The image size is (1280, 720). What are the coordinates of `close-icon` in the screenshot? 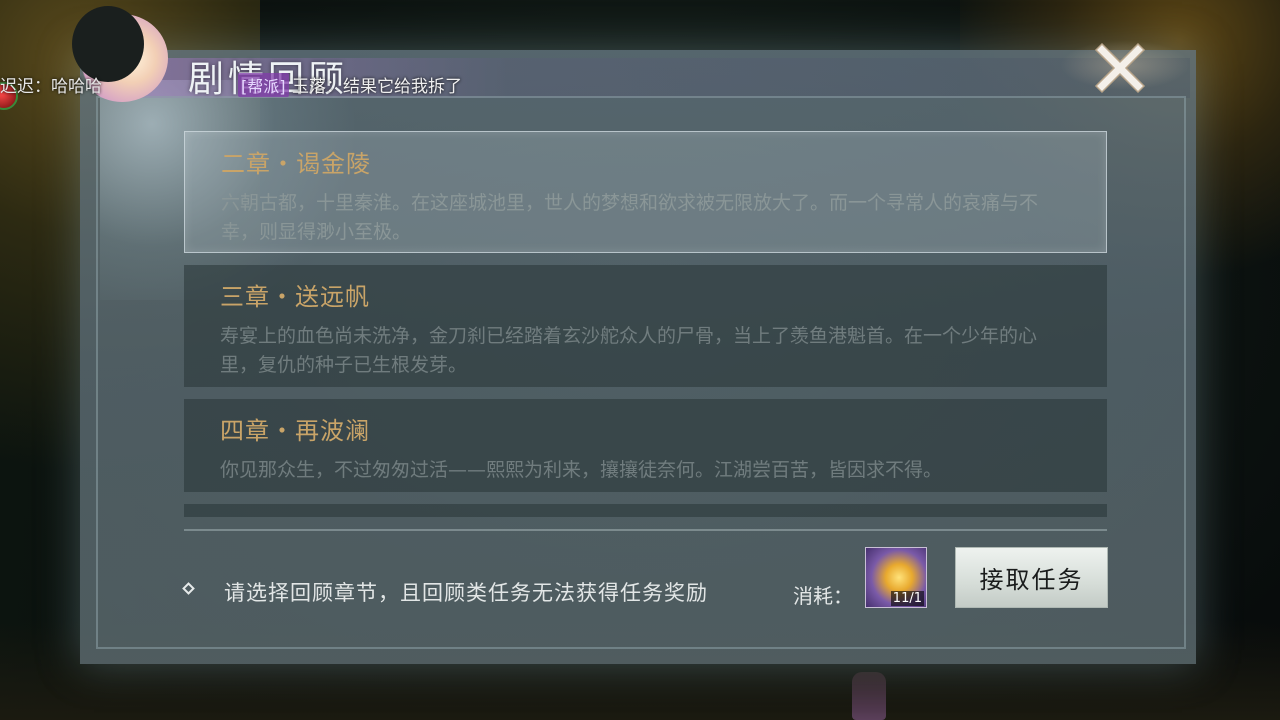 It's located at (1120, 68).